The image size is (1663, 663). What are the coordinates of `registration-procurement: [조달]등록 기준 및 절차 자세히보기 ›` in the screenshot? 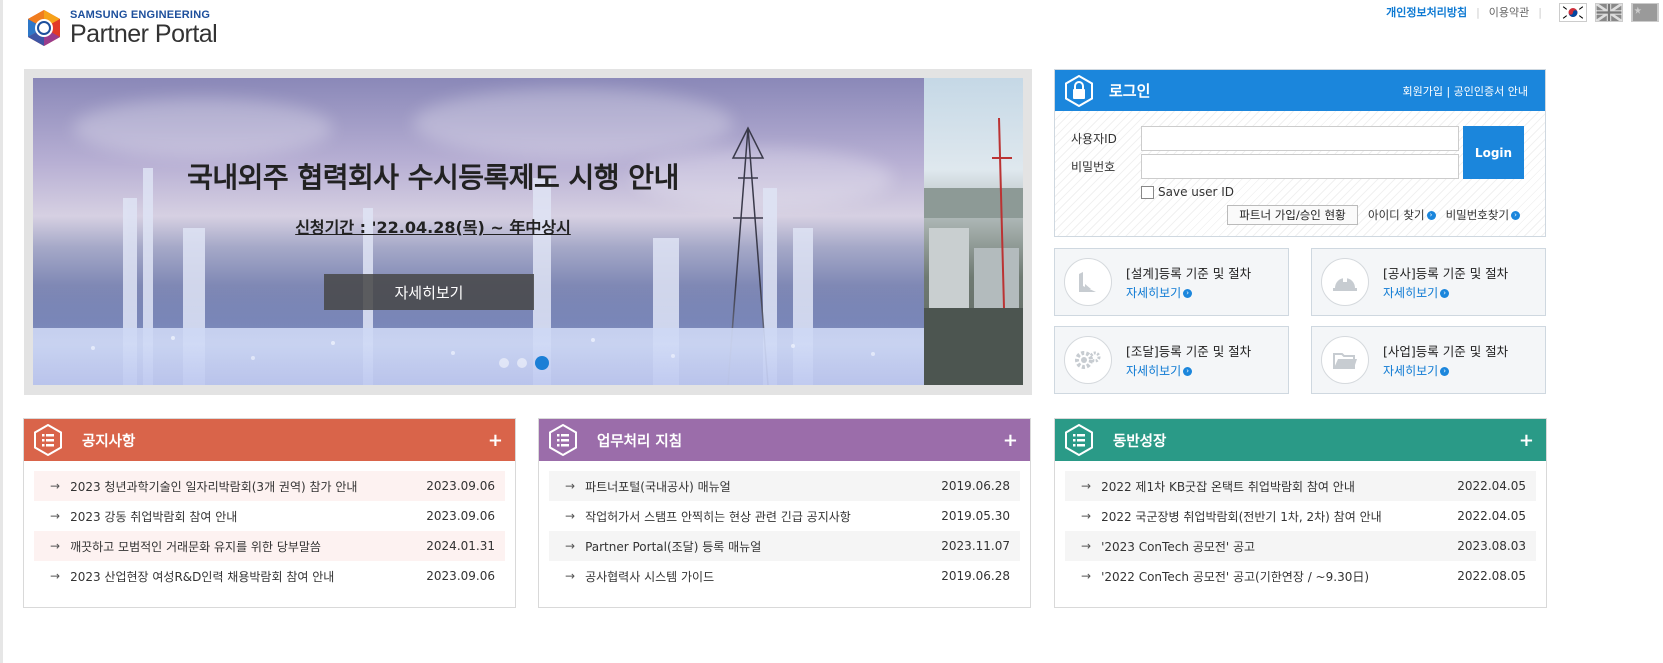 It's located at (1171, 360).